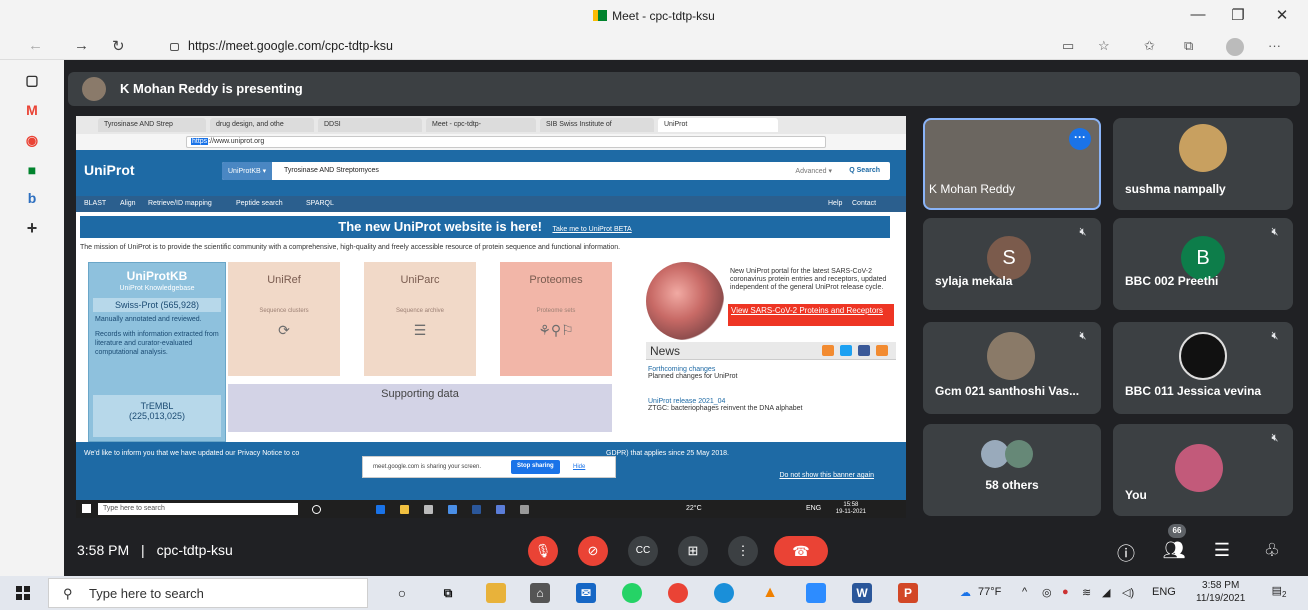  I want to click on network-icon: ≋, so click(1087, 593).